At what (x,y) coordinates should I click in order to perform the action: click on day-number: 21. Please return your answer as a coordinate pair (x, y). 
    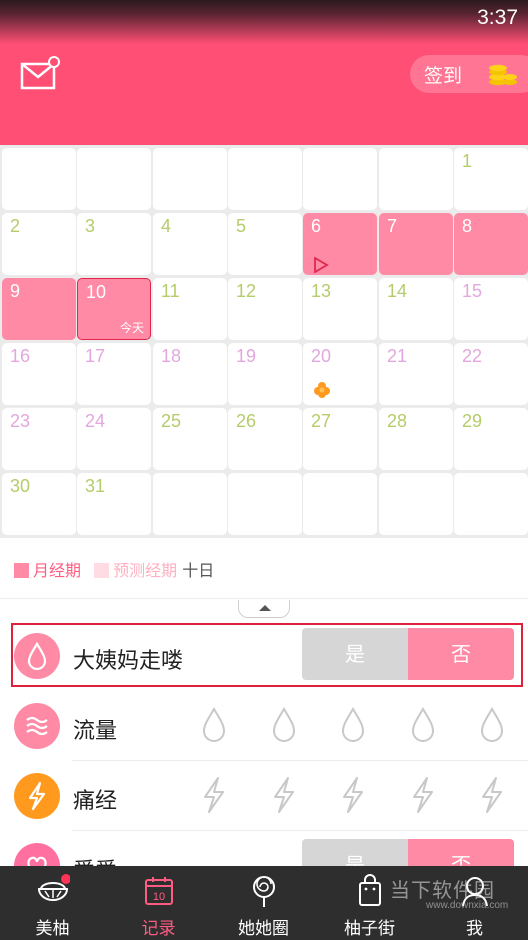
    Looking at the image, I should click on (397, 356).